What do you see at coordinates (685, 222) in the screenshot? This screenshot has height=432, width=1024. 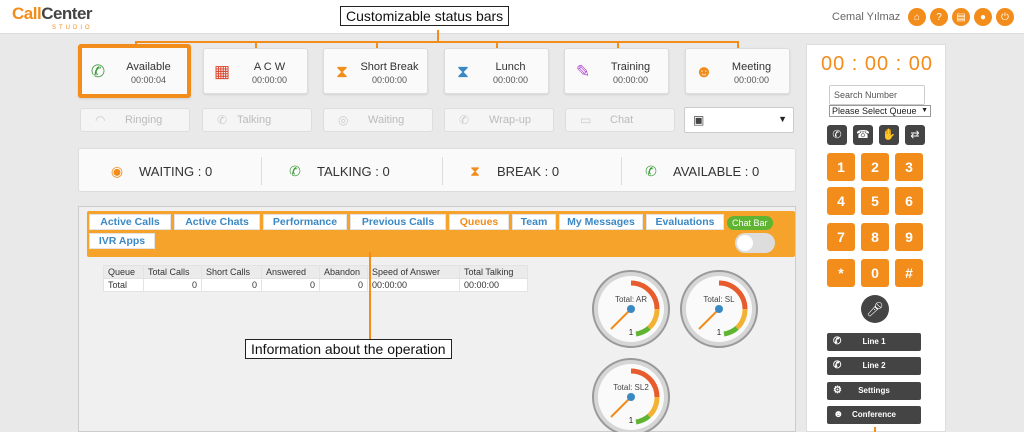 I see `tab-evaluations: Evaluations` at bounding box center [685, 222].